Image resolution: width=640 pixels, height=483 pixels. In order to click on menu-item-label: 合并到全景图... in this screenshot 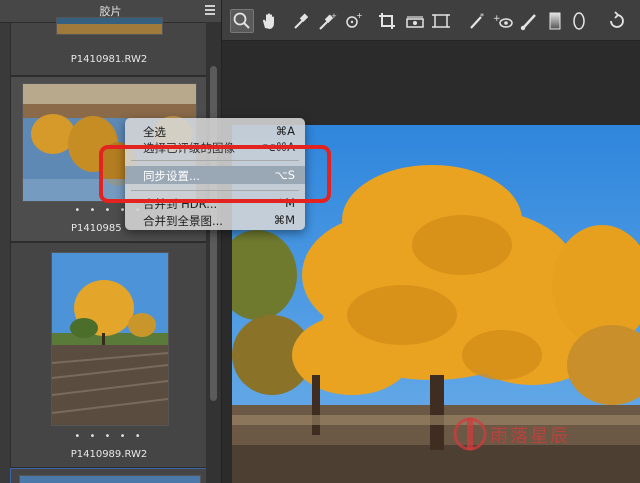, I will do `click(183, 221)`.